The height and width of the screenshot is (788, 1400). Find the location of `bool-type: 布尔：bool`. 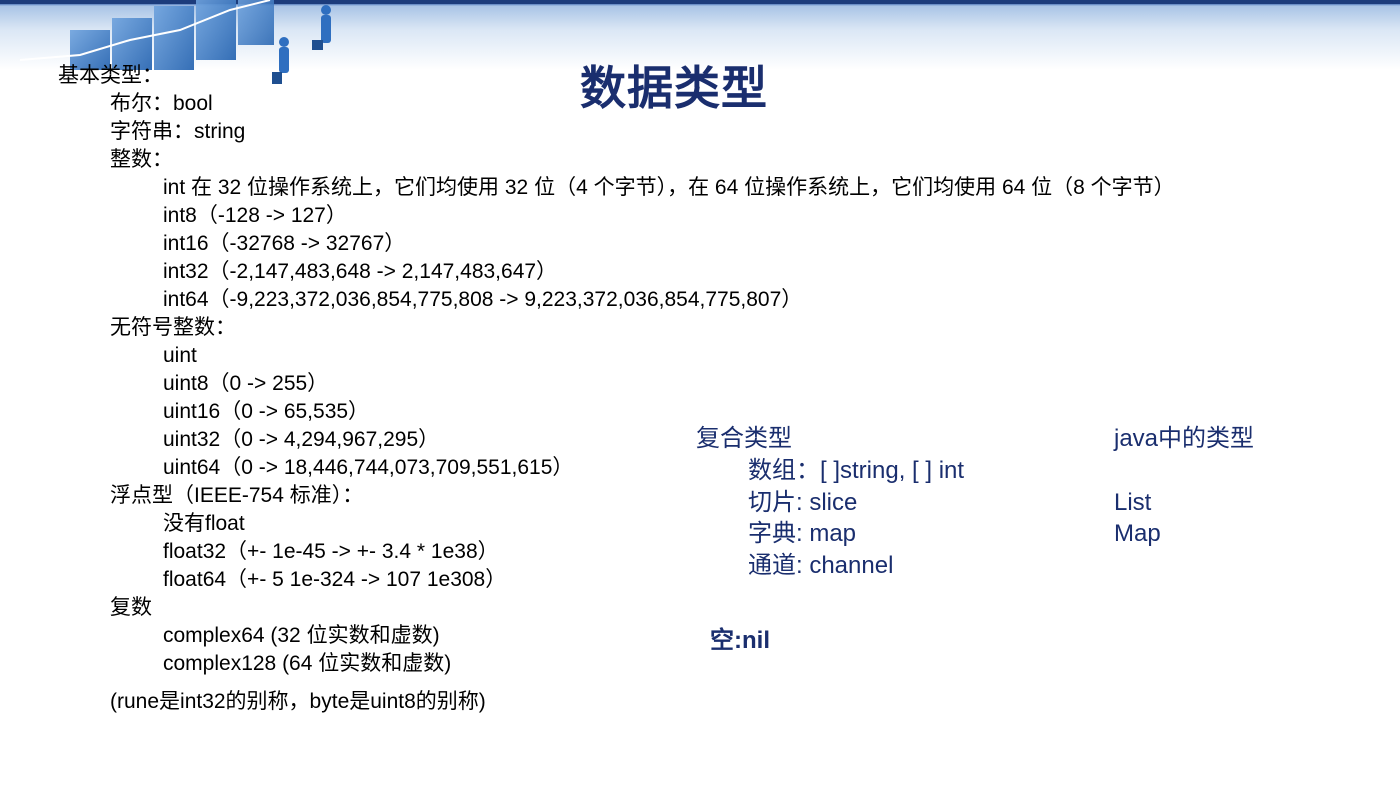

bool-type: 布尔：bool is located at coordinates (161, 103).